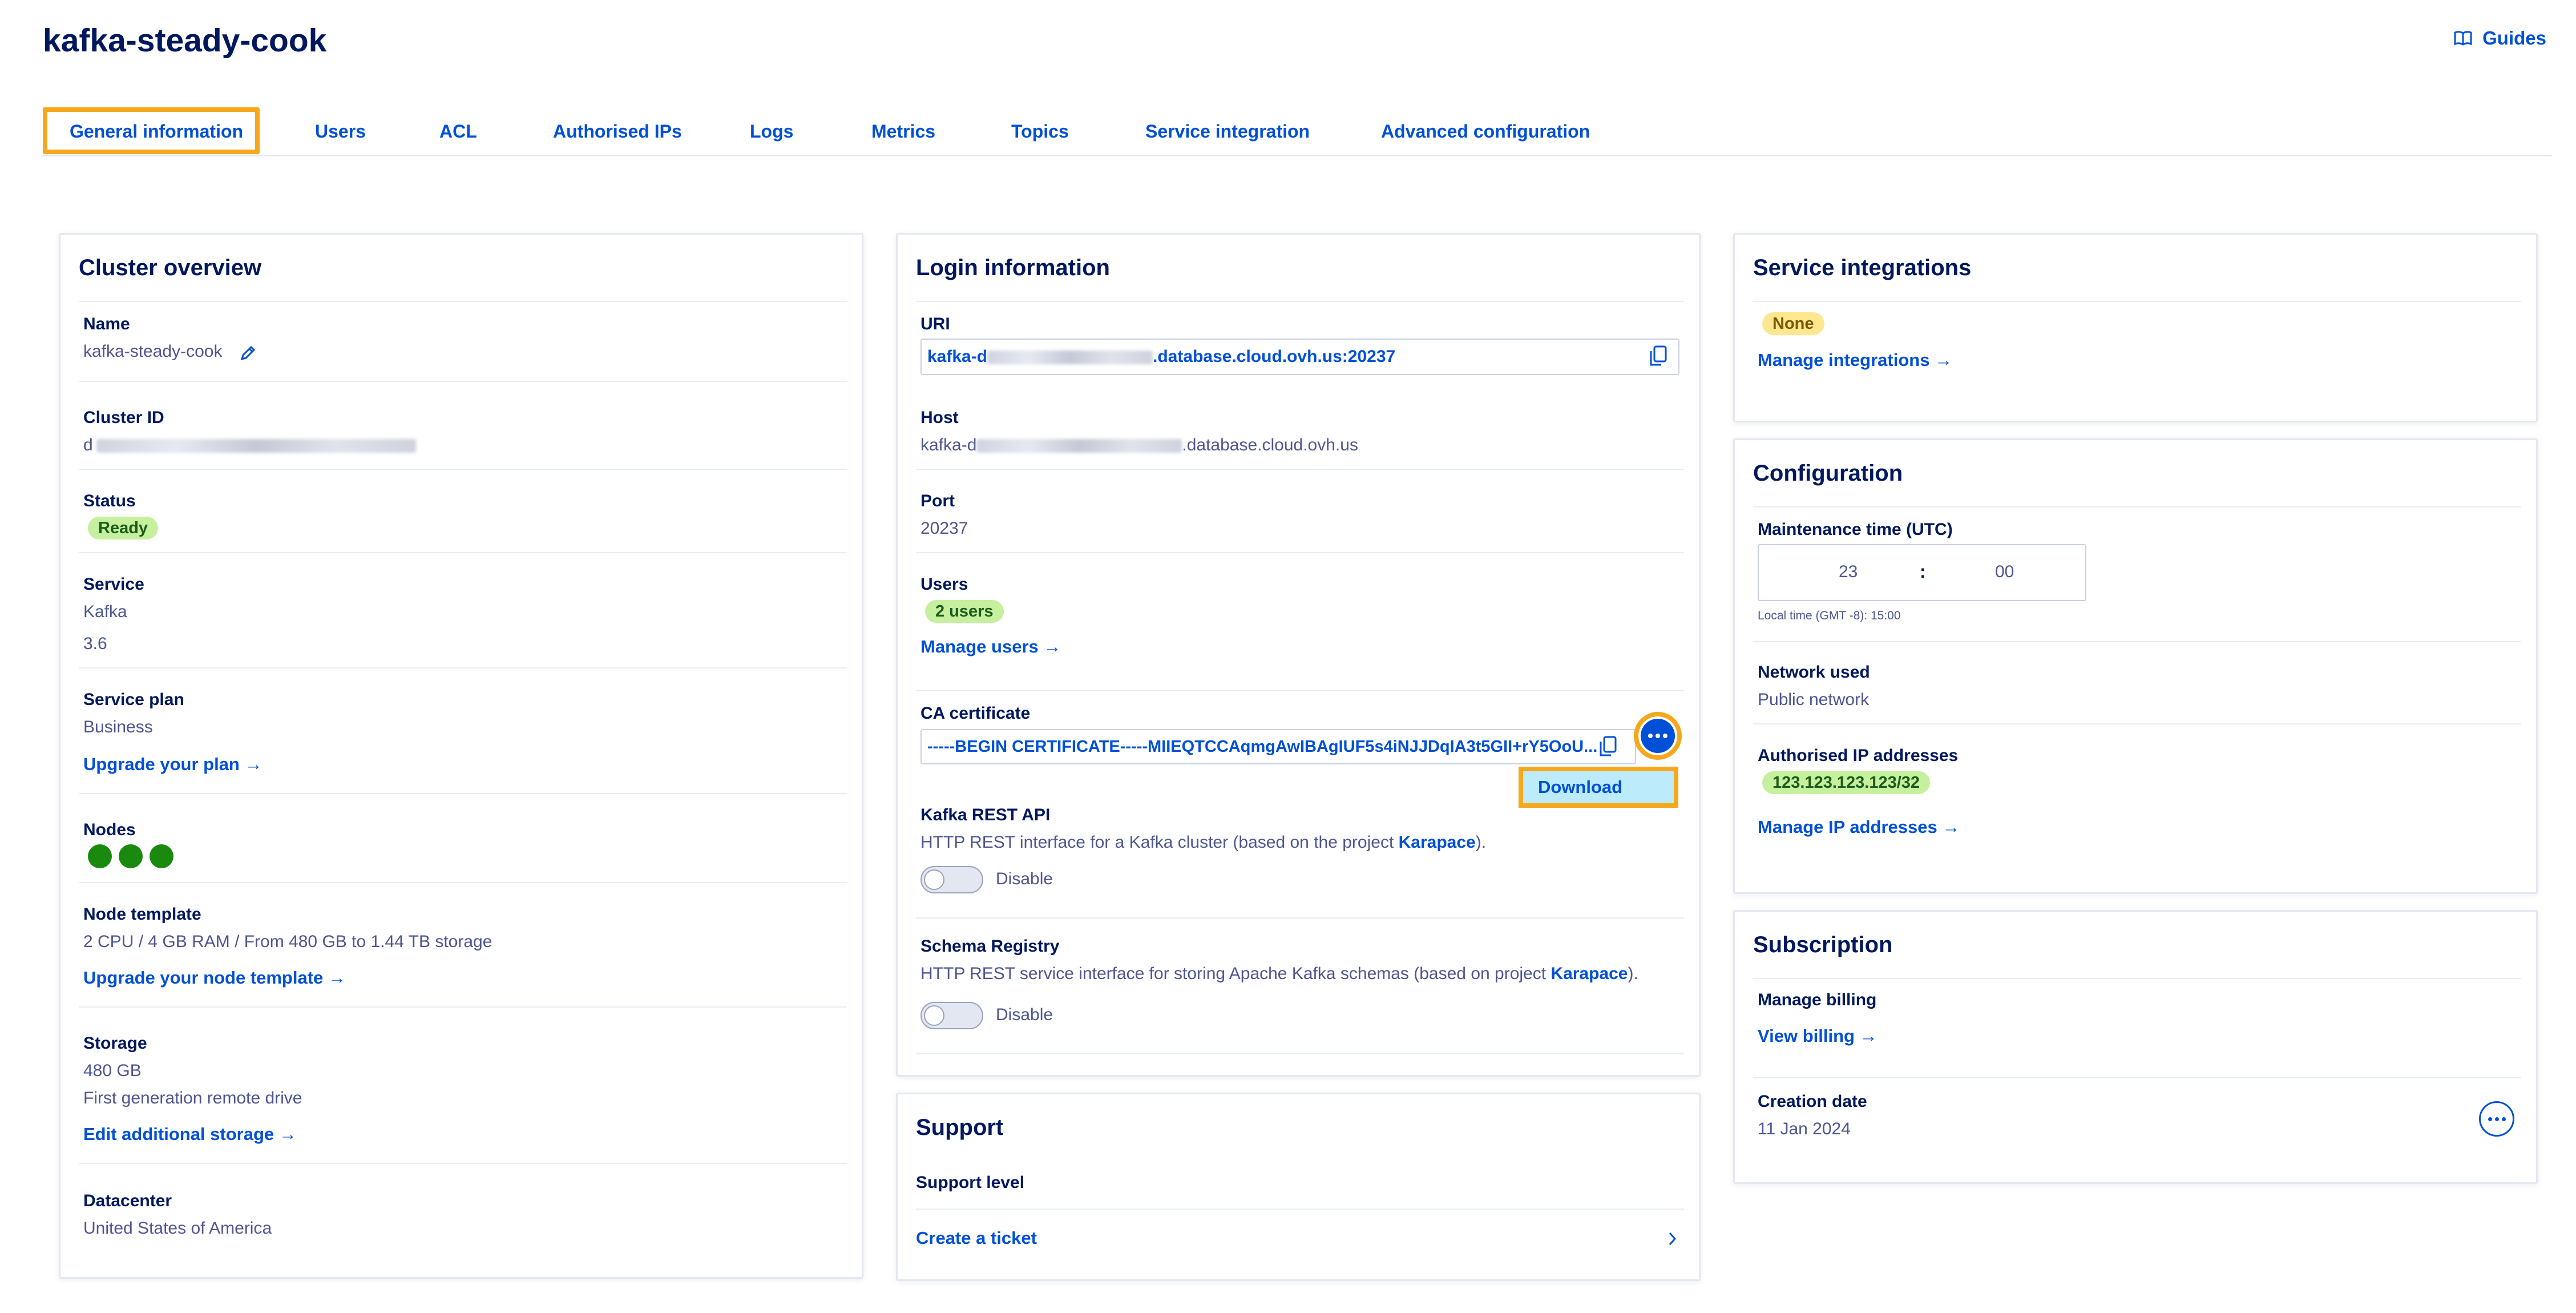 The image size is (2576, 1313). What do you see at coordinates (1024, 1014) in the screenshot?
I see `schema-registry-toggle-label: Disable` at bounding box center [1024, 1014].